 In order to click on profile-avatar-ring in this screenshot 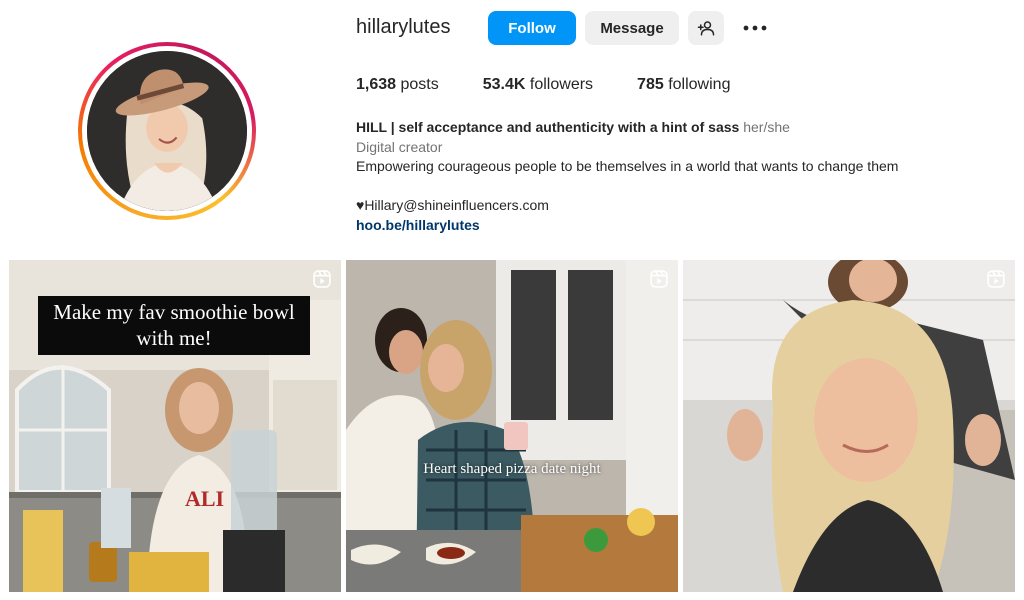, I will do `click(167, 131)`.